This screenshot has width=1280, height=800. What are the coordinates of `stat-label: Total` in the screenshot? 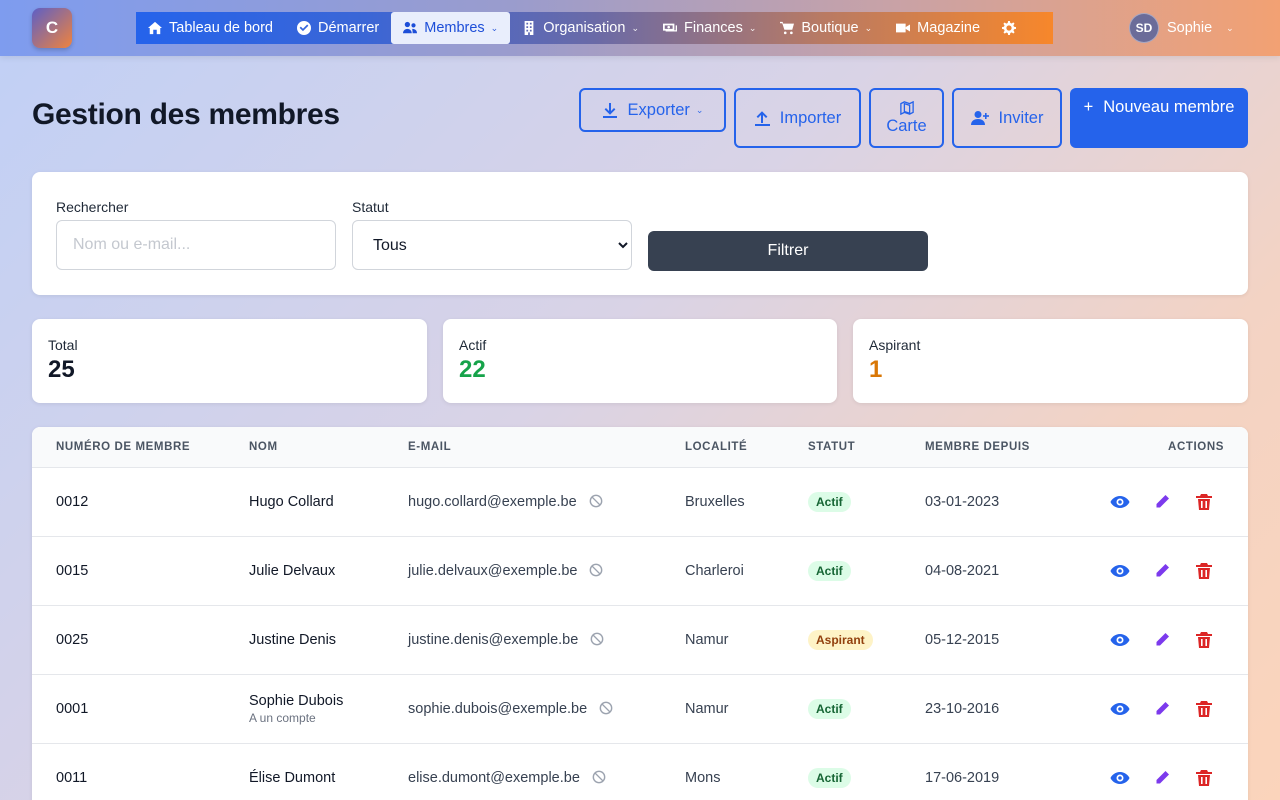 It's located at (63, 345).